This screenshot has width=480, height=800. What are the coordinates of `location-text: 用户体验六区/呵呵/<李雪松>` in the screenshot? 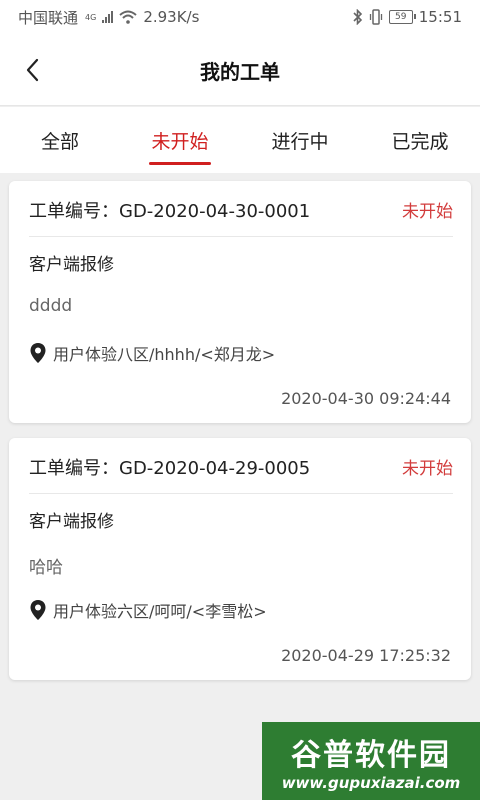 It's located at (160, 611).